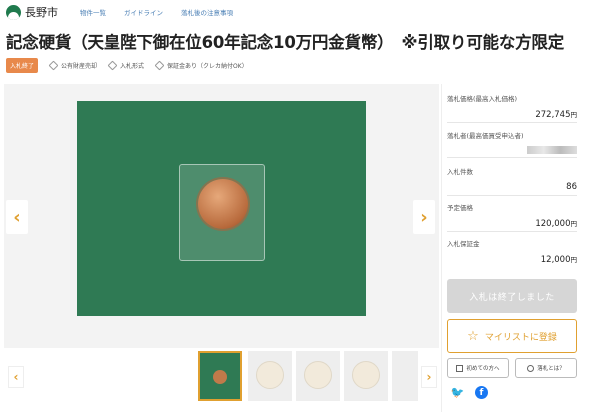 This screenshot has height=414, width=590. What do you see at coordinates (458, 392) in the screenshot?
I see `twitter-icon: 🐦` at bounding box center [458, 392].